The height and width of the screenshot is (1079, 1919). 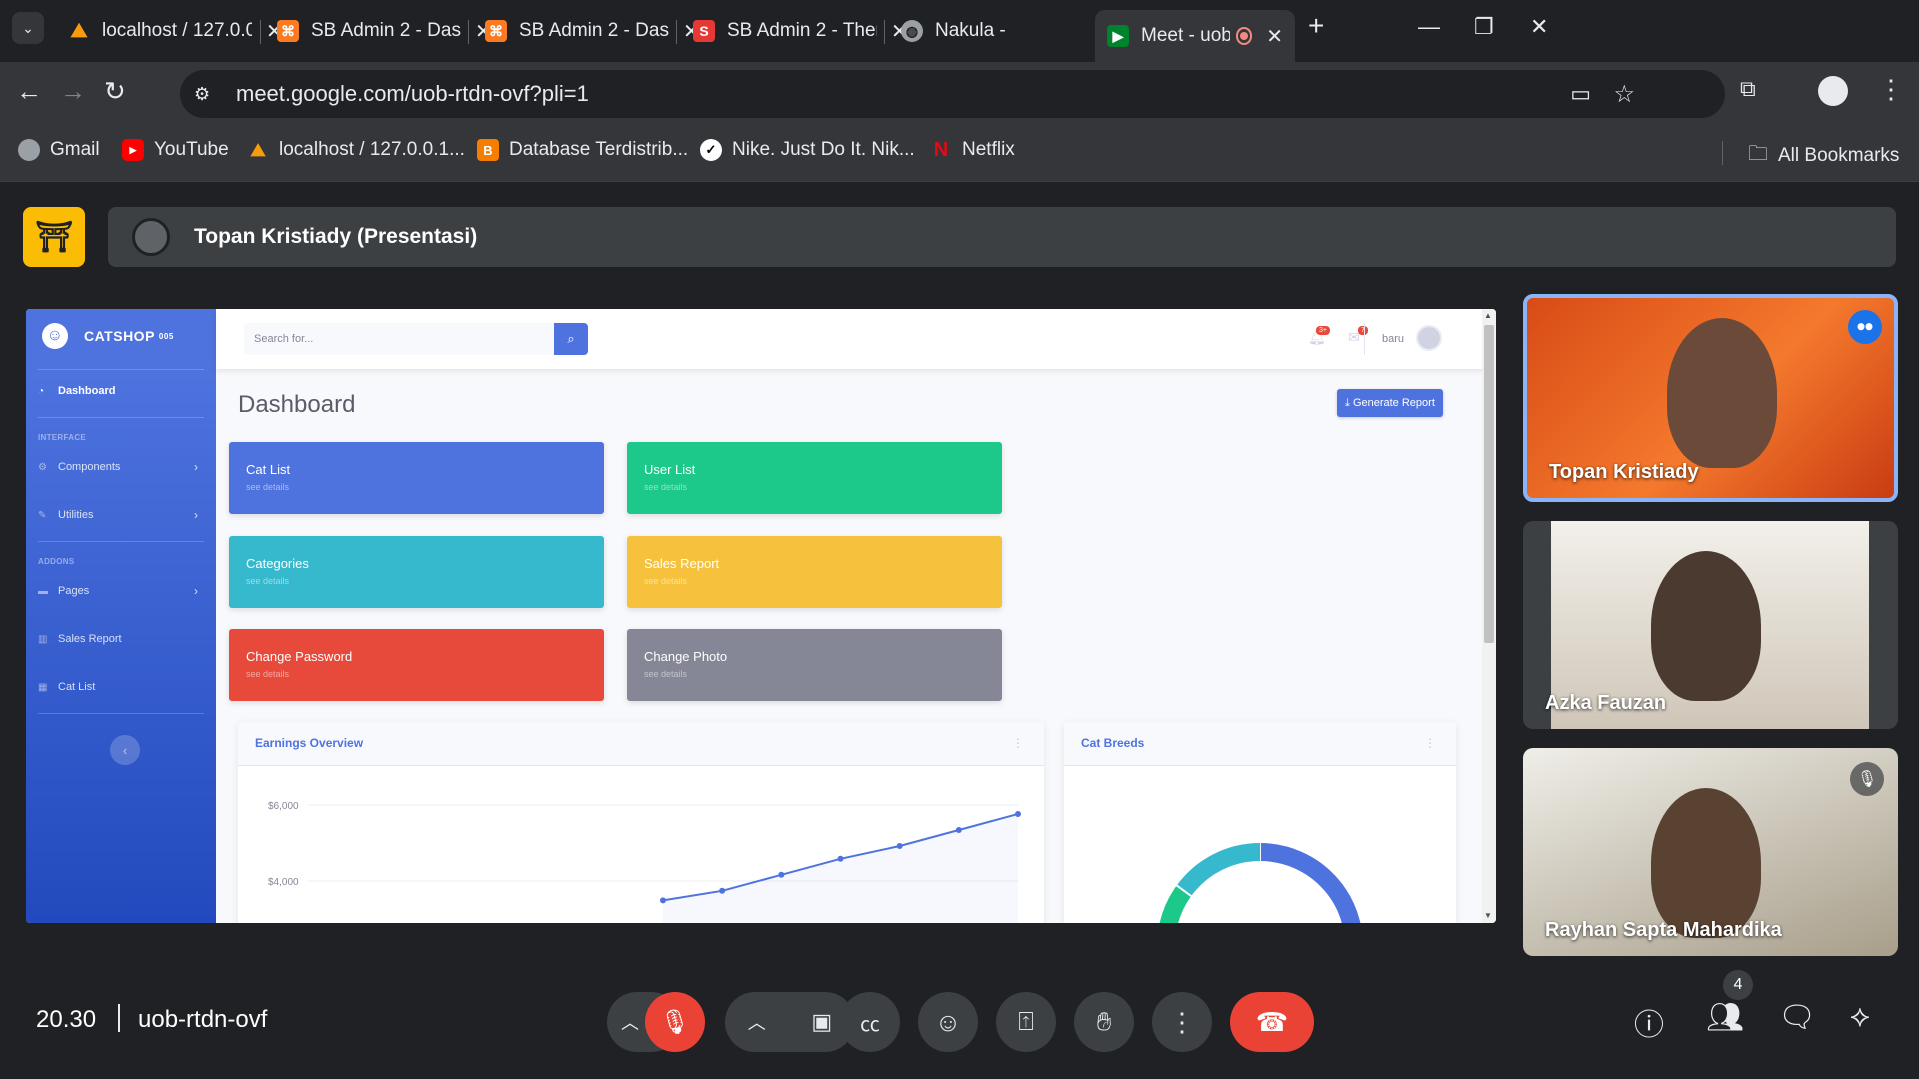 I want to click on restore-icon: ❐, so click(x=1484, y=27).